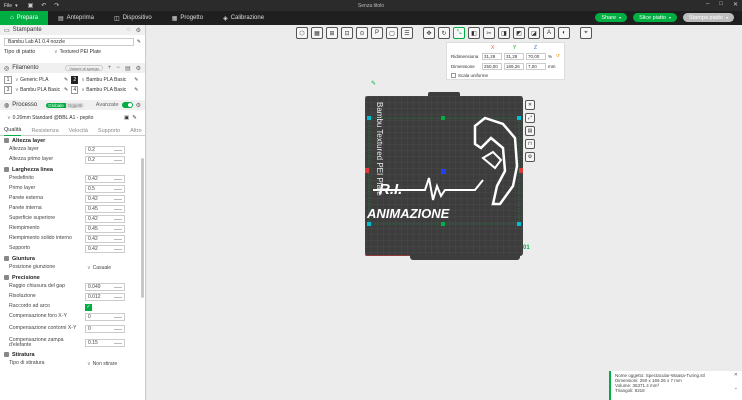 Image resolution: width=742 pixels, height=400 pixels. What do you see at coordinates (75, 80) in the screenshot?
I see `filament-swatch: 2` at bounding box center [75, 80].